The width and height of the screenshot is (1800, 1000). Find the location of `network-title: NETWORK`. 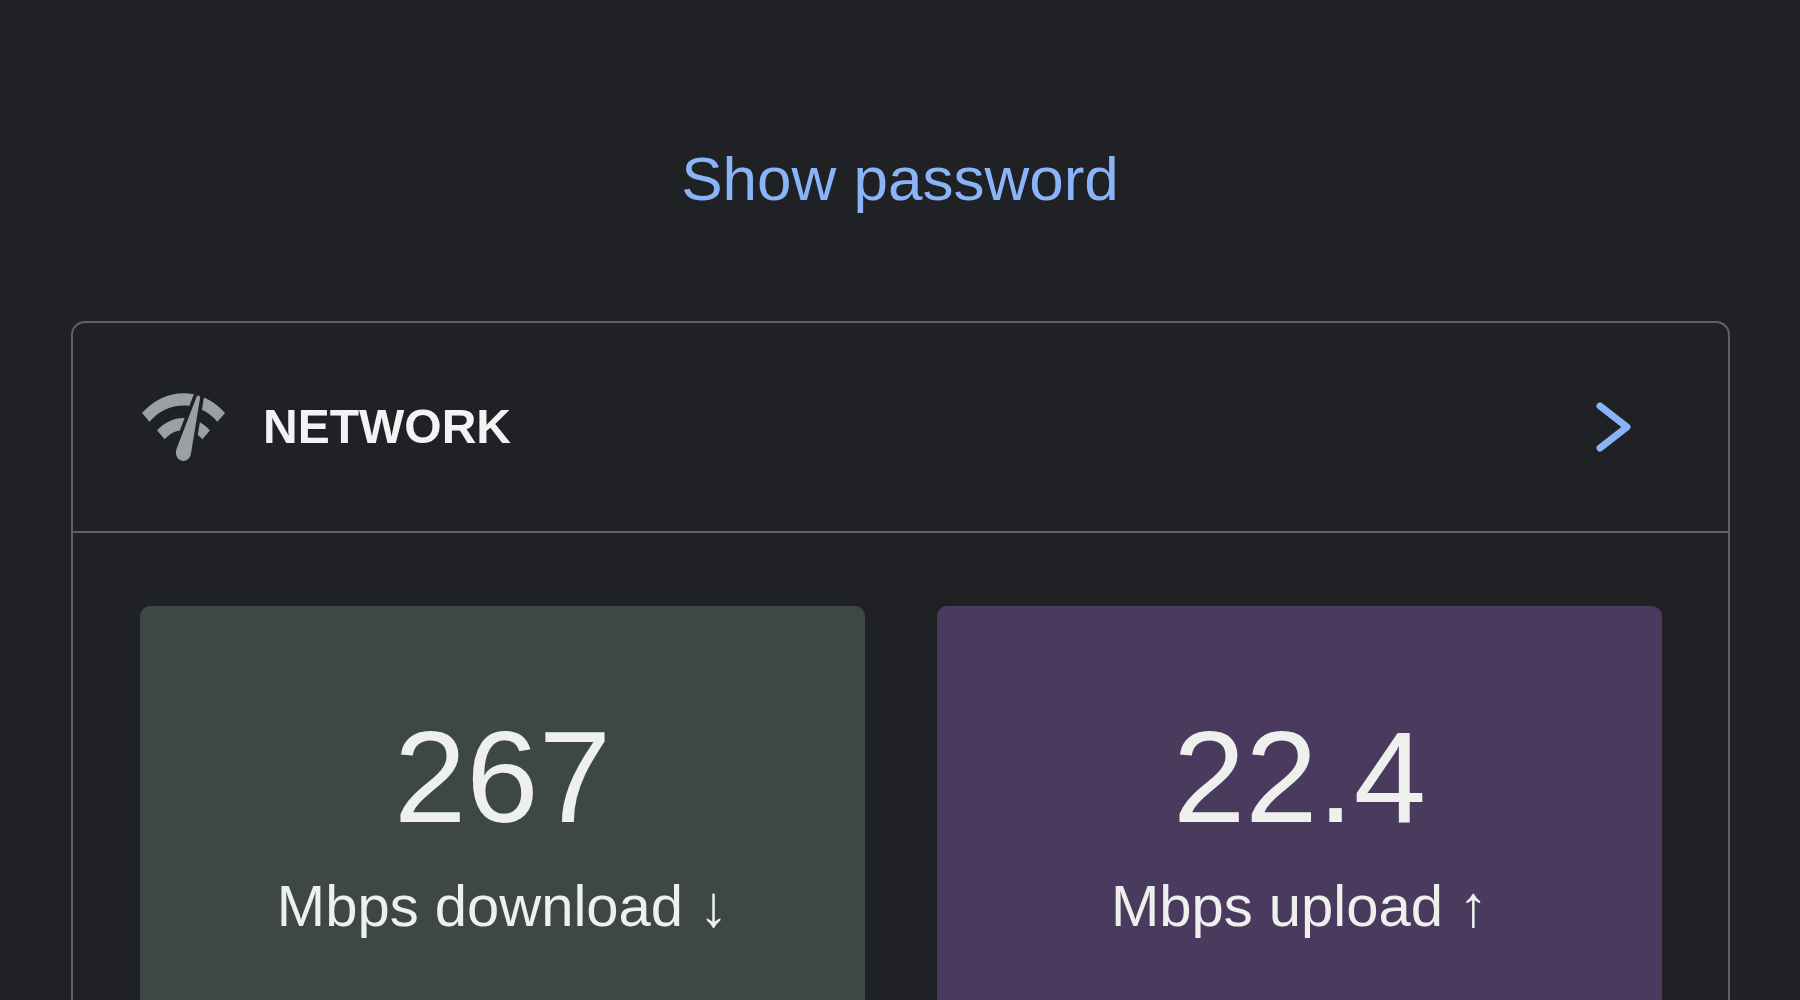

network-title: NETWORK is located at coordinates (387, 427).